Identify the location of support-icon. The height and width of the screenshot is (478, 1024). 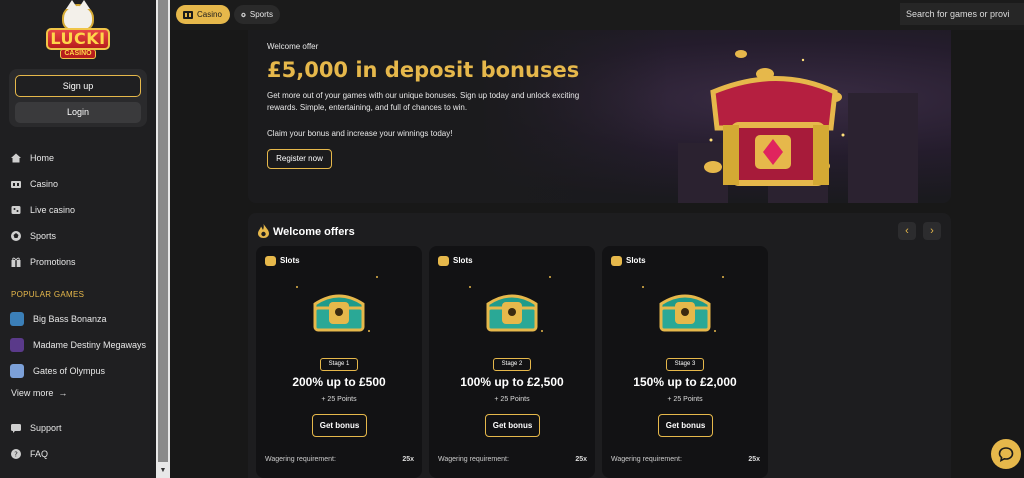
(16, 428).